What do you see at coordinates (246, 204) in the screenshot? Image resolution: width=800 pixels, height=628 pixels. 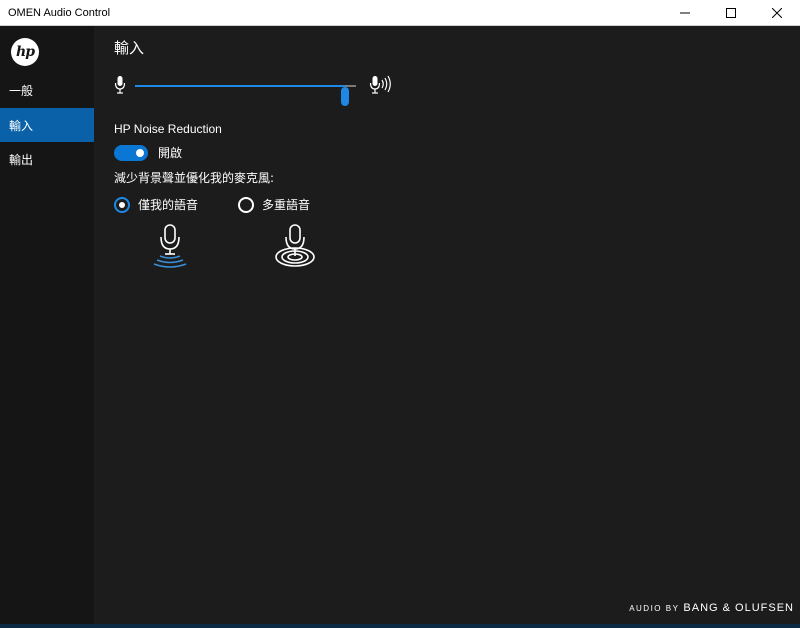 I see `radio-button` at bounding box center [246, 204].